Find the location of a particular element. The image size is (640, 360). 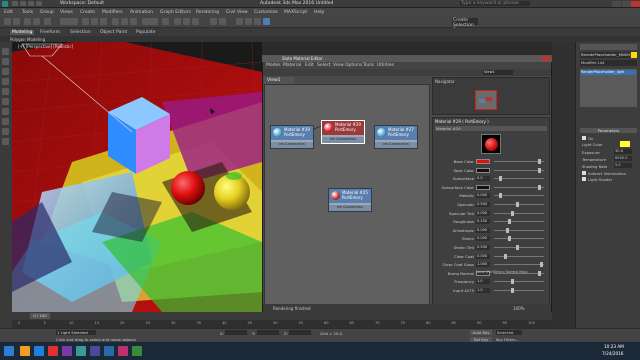

menu-item-civil-view: Civil View is located at coordinates (237, 12).